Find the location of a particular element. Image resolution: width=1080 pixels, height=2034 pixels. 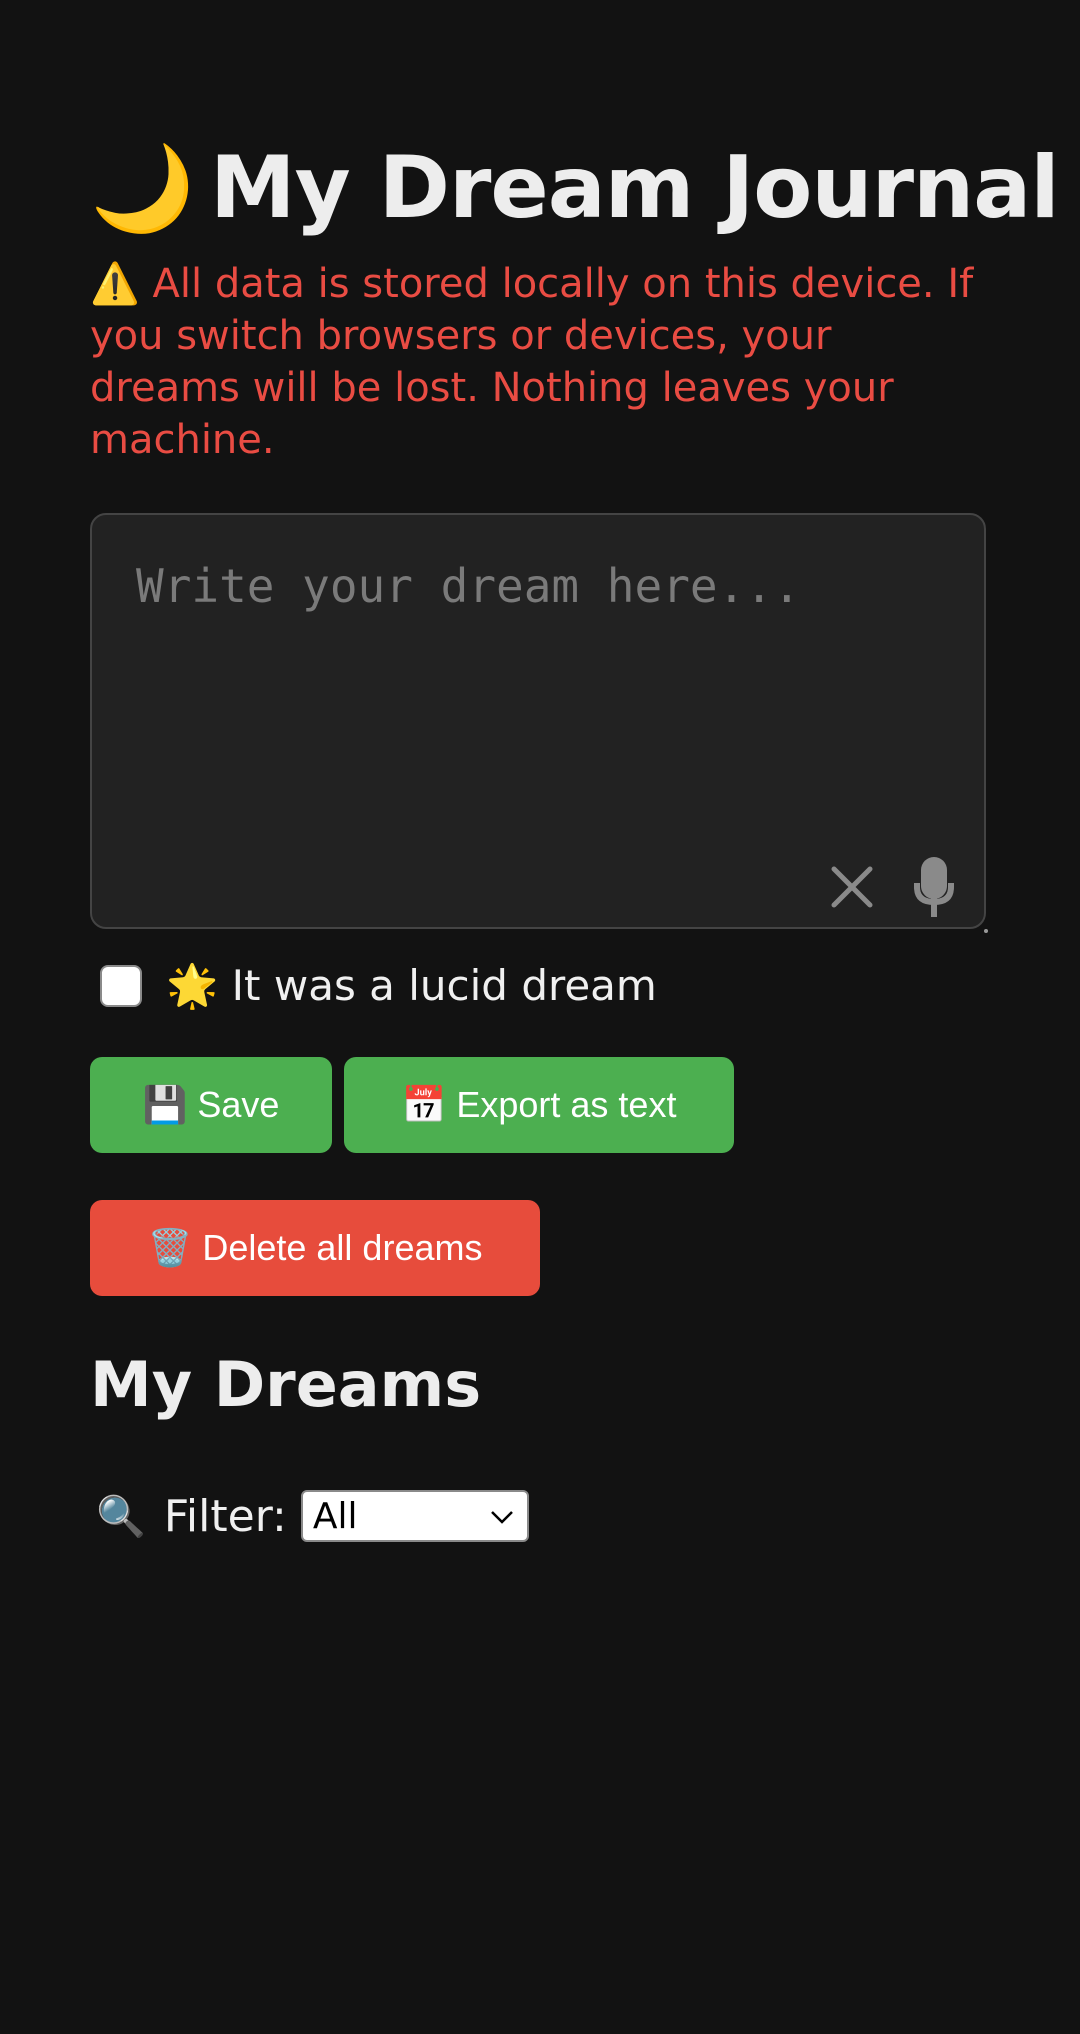

lucid-label: 🌟 It was a lucid dream is located at coordinates (411, 985).